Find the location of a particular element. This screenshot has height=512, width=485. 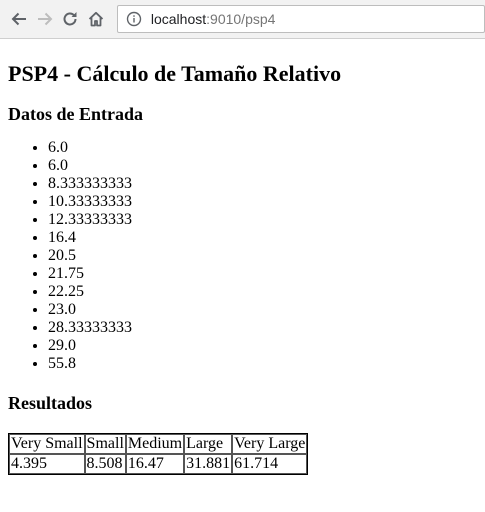

browser-toolbar: localhost:9010/psp4 is located at coordinates (242, 19).